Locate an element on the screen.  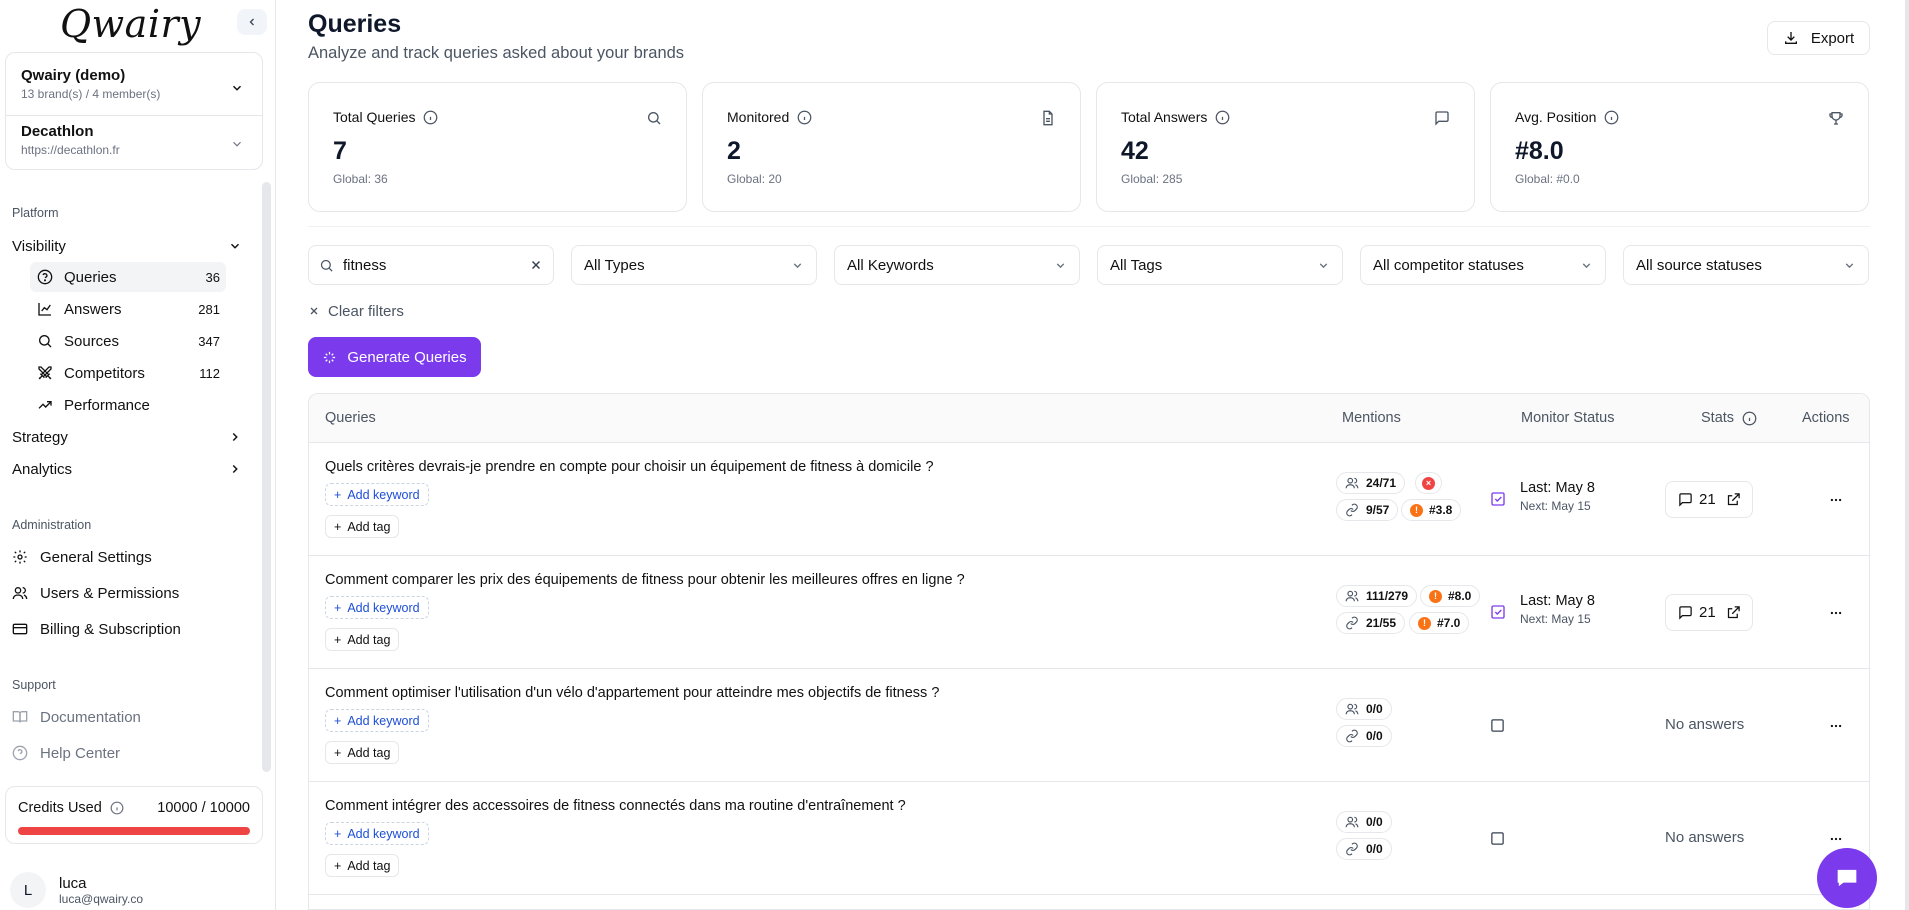
sidebar-item-queries: Queries 36 is located at coordinates (128, 277).